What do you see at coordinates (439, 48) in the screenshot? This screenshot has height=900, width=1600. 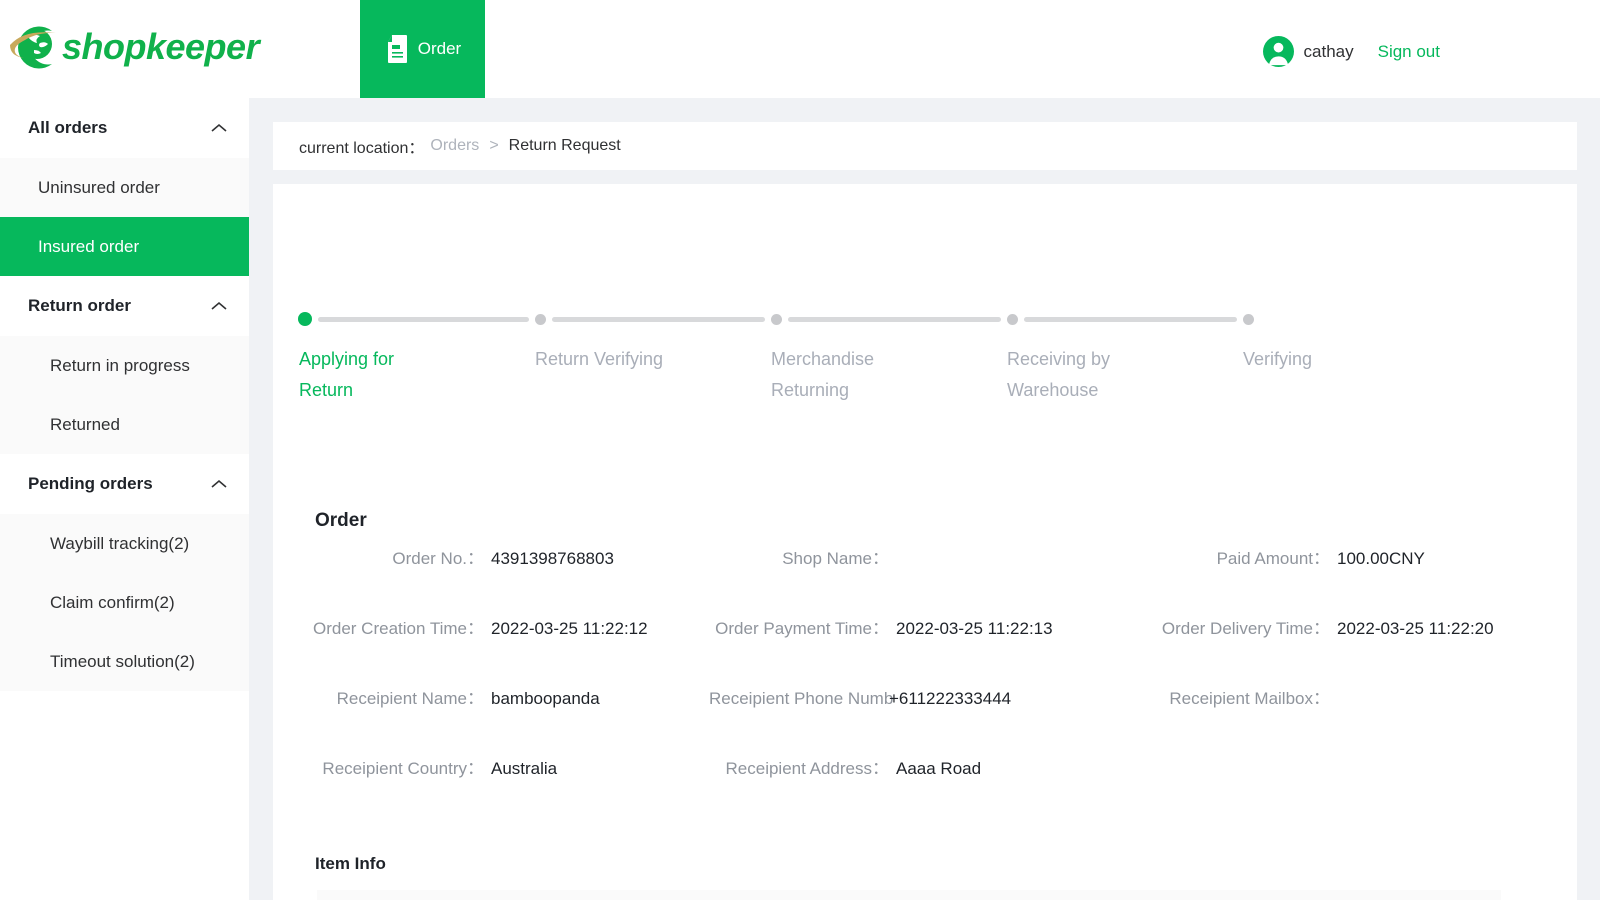 I see `tab-order-label: Order` at bounding box center [439, 48].